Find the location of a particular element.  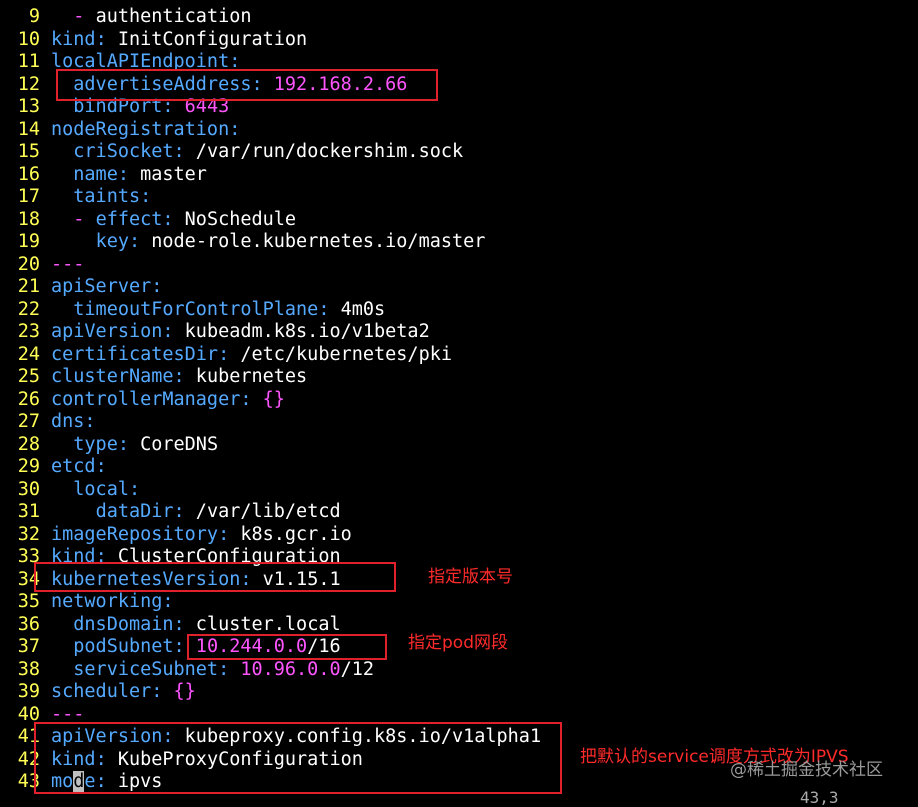

line-content: nodeRegistration: is located at coordinates (145, 130).